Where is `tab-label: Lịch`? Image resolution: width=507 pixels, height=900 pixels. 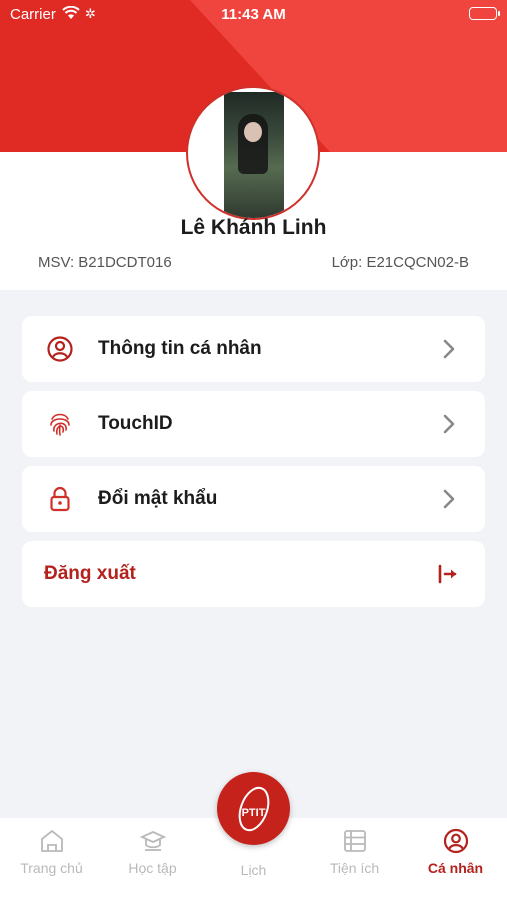
tab-label: Lịch is located at coordinates (253, 870).